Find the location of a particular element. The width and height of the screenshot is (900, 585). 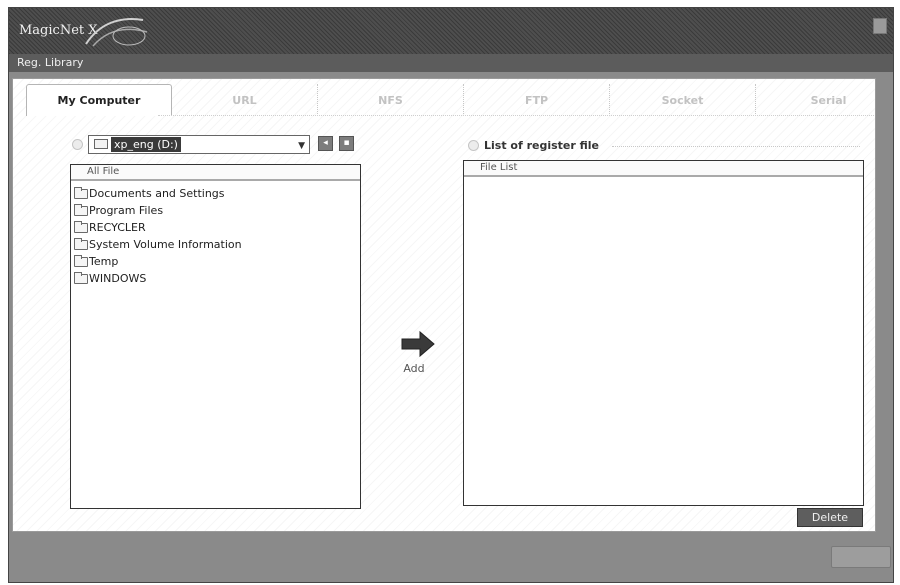

list-item: RECYCLER is located at coordinates (110, 227).